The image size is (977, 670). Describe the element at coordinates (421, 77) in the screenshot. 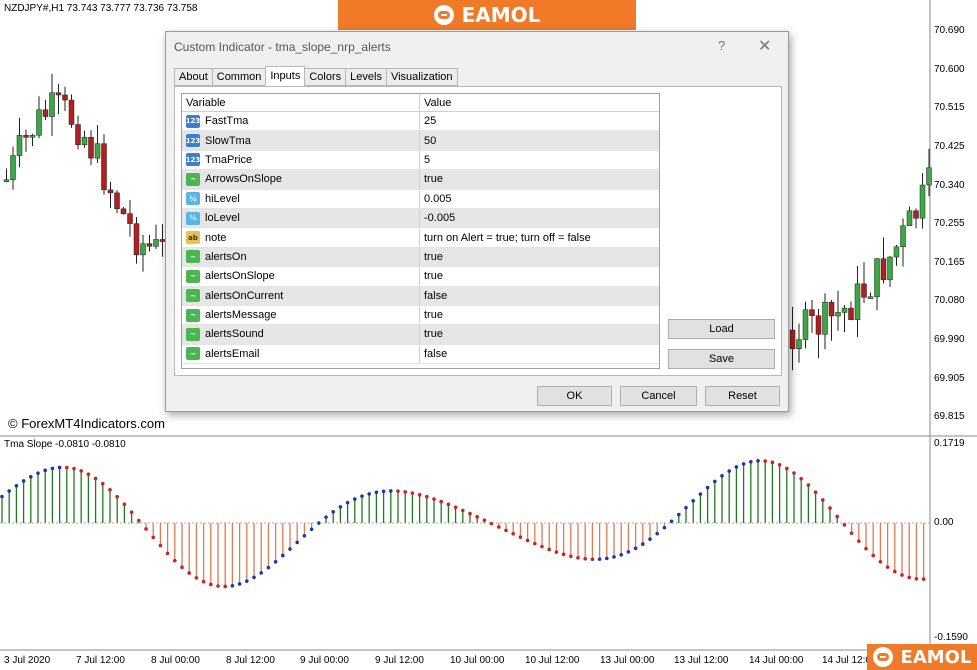

I see `tab-visualization: Visualization` at that location.